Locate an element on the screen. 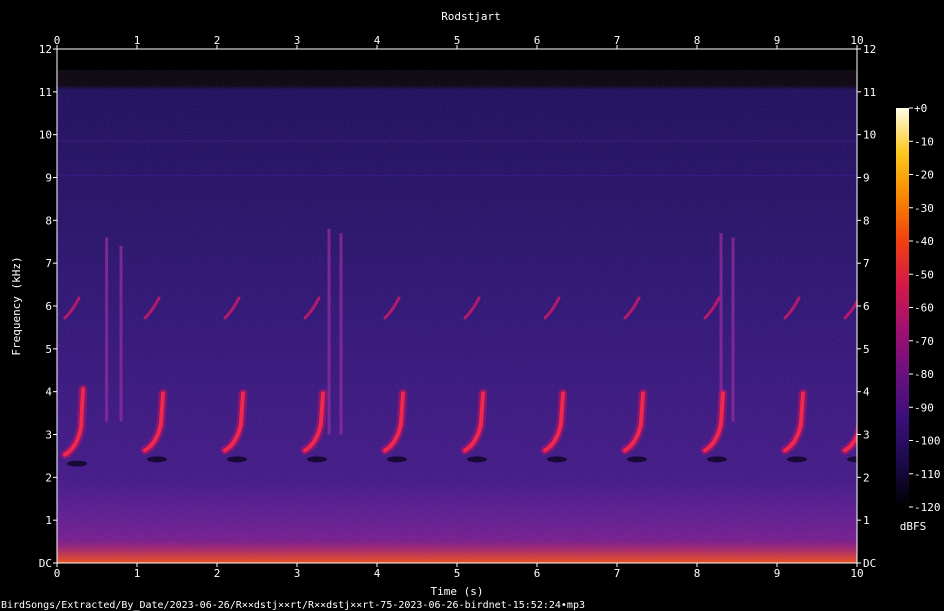  y-tick-label-right: 4 is located at coordinates (866, 392).